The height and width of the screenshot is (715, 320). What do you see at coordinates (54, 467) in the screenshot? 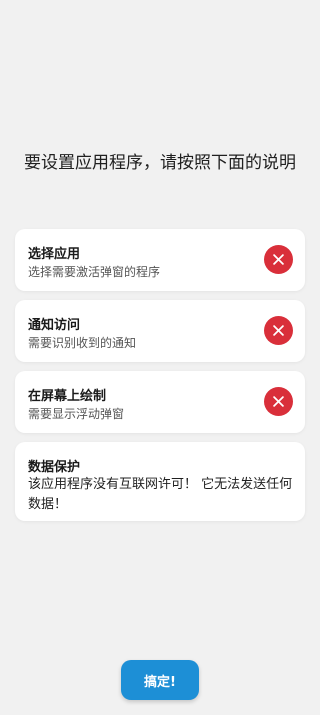
I see `card-title: 数据保护` at bounding box center [54, 467].